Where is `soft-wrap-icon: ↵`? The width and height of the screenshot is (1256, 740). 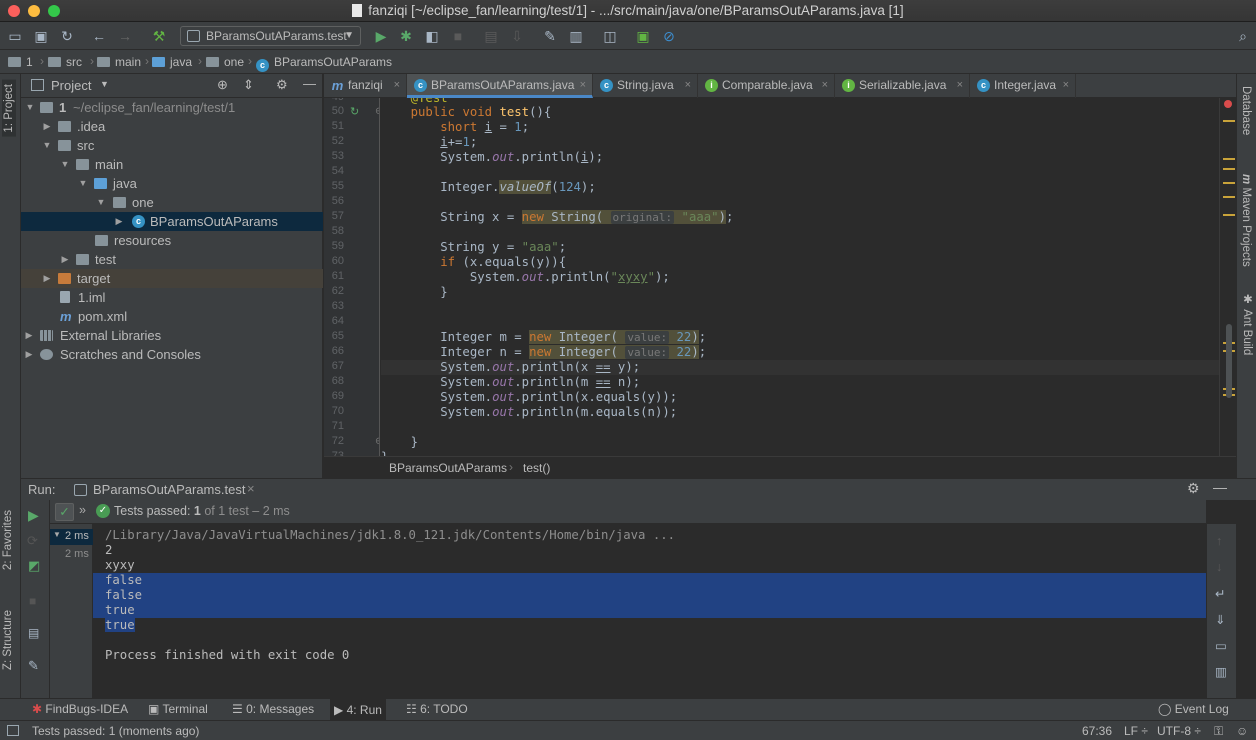 soft-wrap-icon: ↵ is located at coordinates (1220, 593).